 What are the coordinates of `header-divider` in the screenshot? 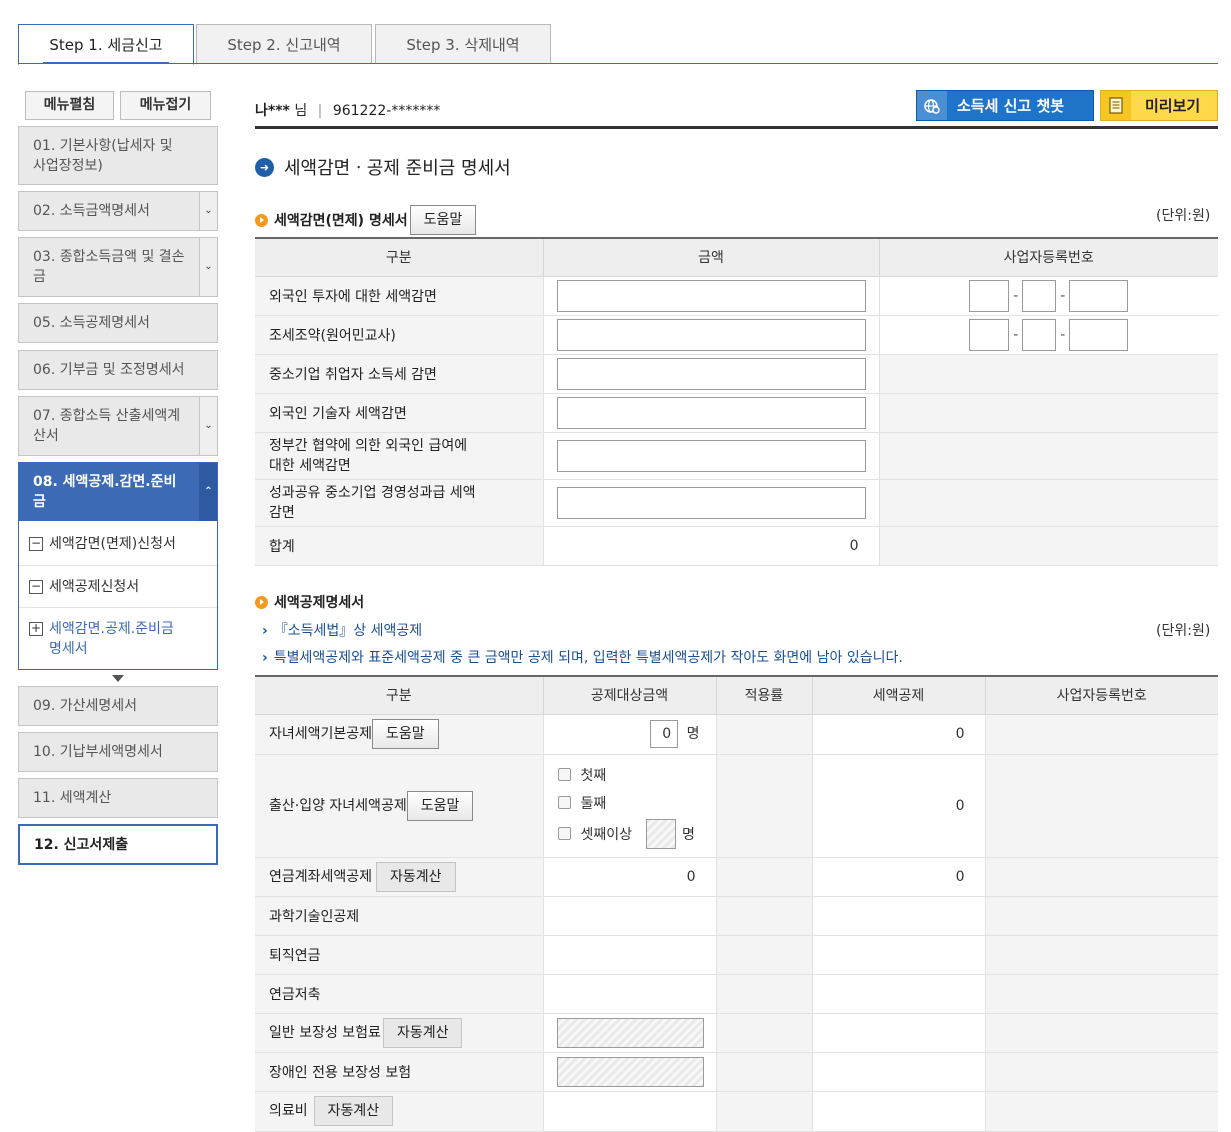 It's located at (736, 127).